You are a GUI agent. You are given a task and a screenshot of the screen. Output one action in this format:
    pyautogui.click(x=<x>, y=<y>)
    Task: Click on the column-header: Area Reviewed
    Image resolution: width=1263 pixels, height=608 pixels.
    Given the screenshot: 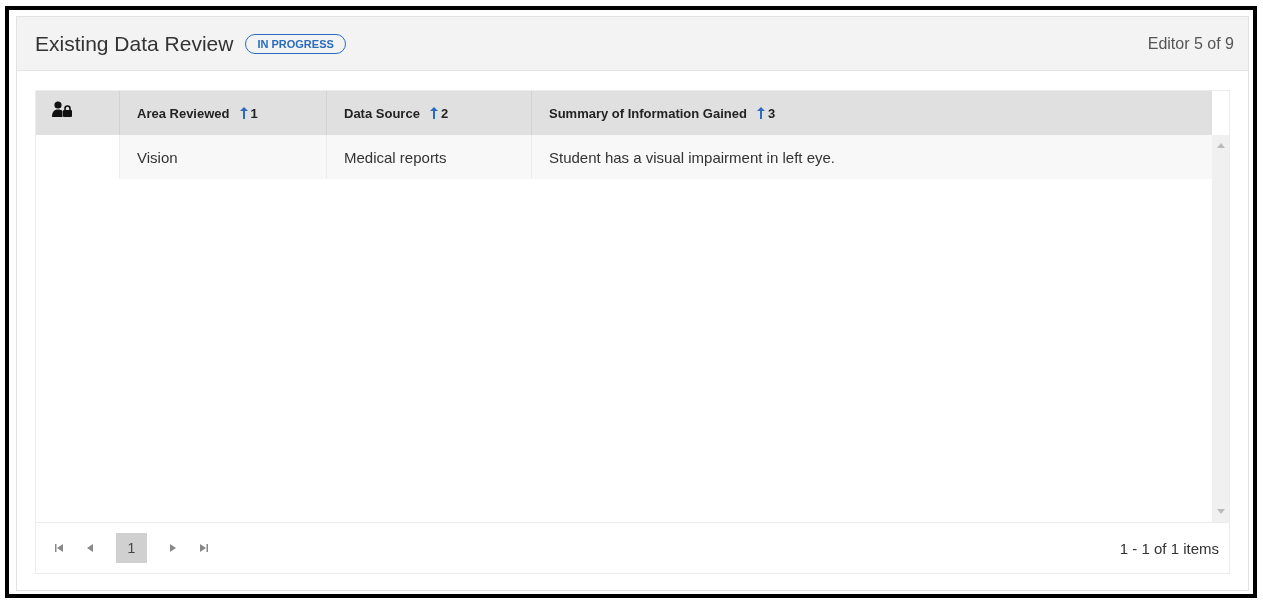 What is the action you would take?
    pyautogui.click(x=183, y=113)
    